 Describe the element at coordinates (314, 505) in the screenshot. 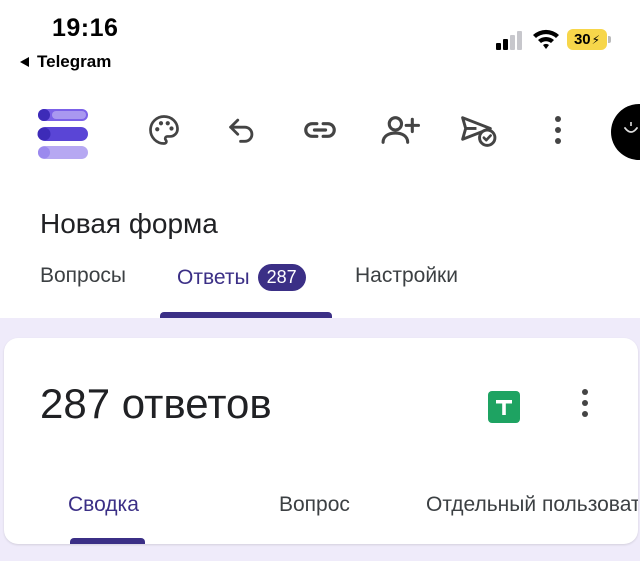

I see `tab-question: Вопрос` at that location.